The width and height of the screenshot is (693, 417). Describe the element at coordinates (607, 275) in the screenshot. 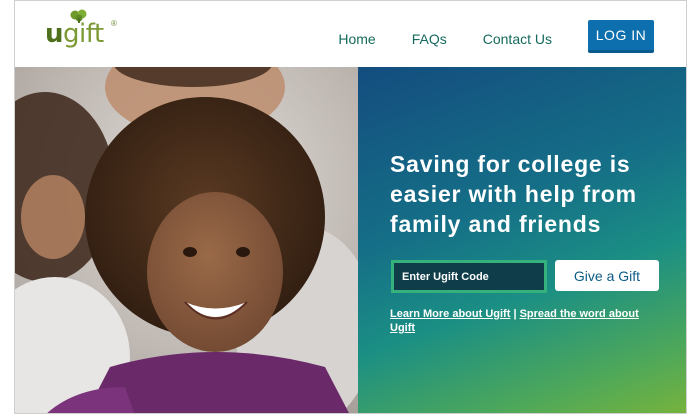

I see `give-a-gift-button: Give a Gift` at that location.